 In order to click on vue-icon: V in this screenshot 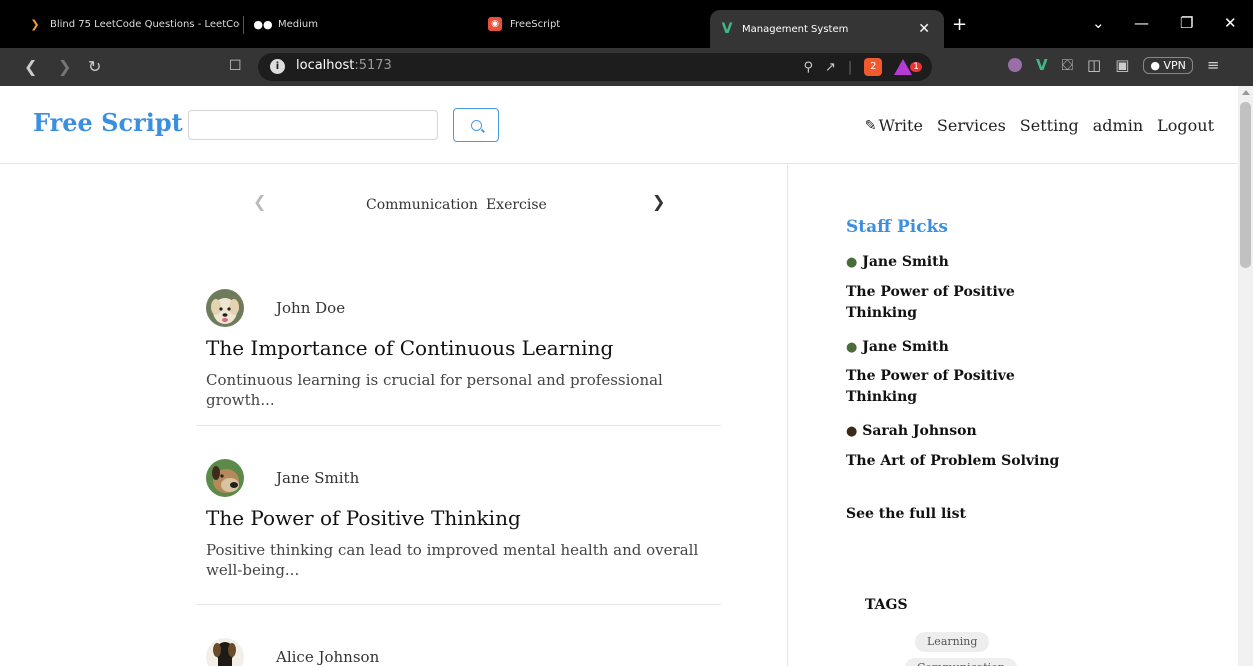, I will do `click(727, 29)`.